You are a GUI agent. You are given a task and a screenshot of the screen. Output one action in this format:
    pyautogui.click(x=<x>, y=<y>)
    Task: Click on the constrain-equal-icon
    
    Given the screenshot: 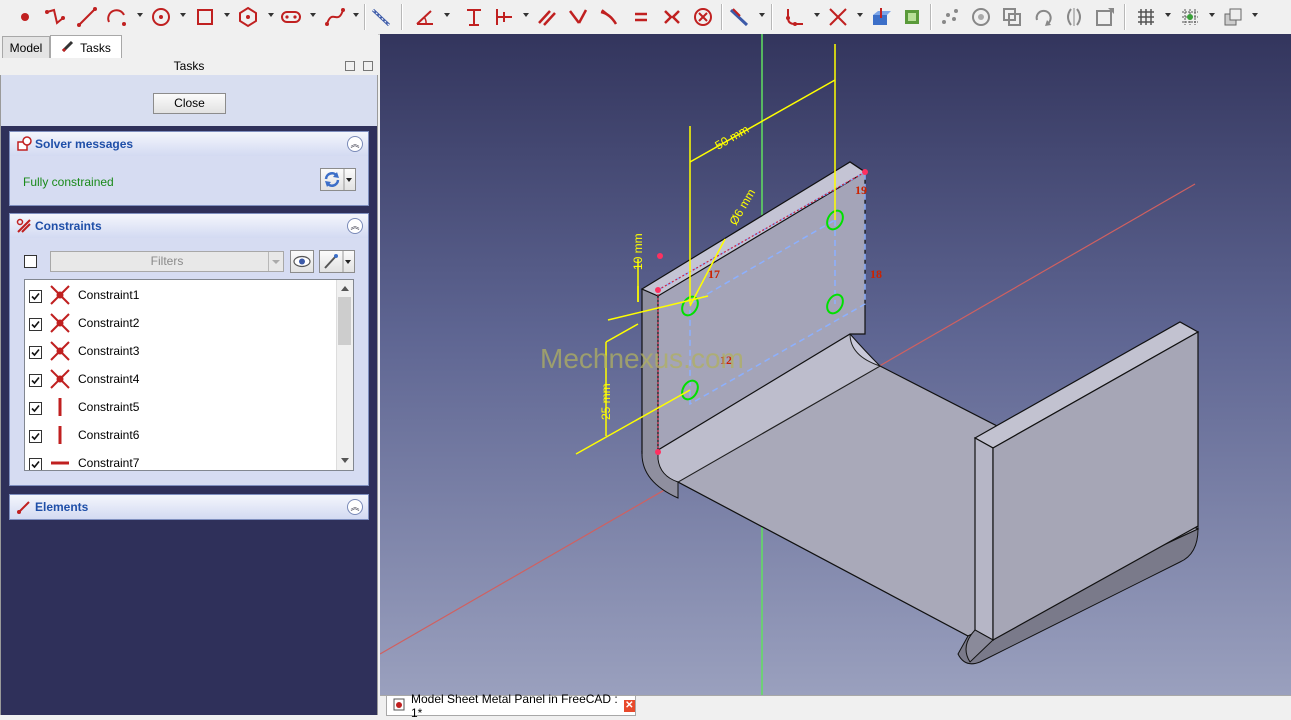 What is the action you would take?
    pyautogui.click(x=641, y=17)
    